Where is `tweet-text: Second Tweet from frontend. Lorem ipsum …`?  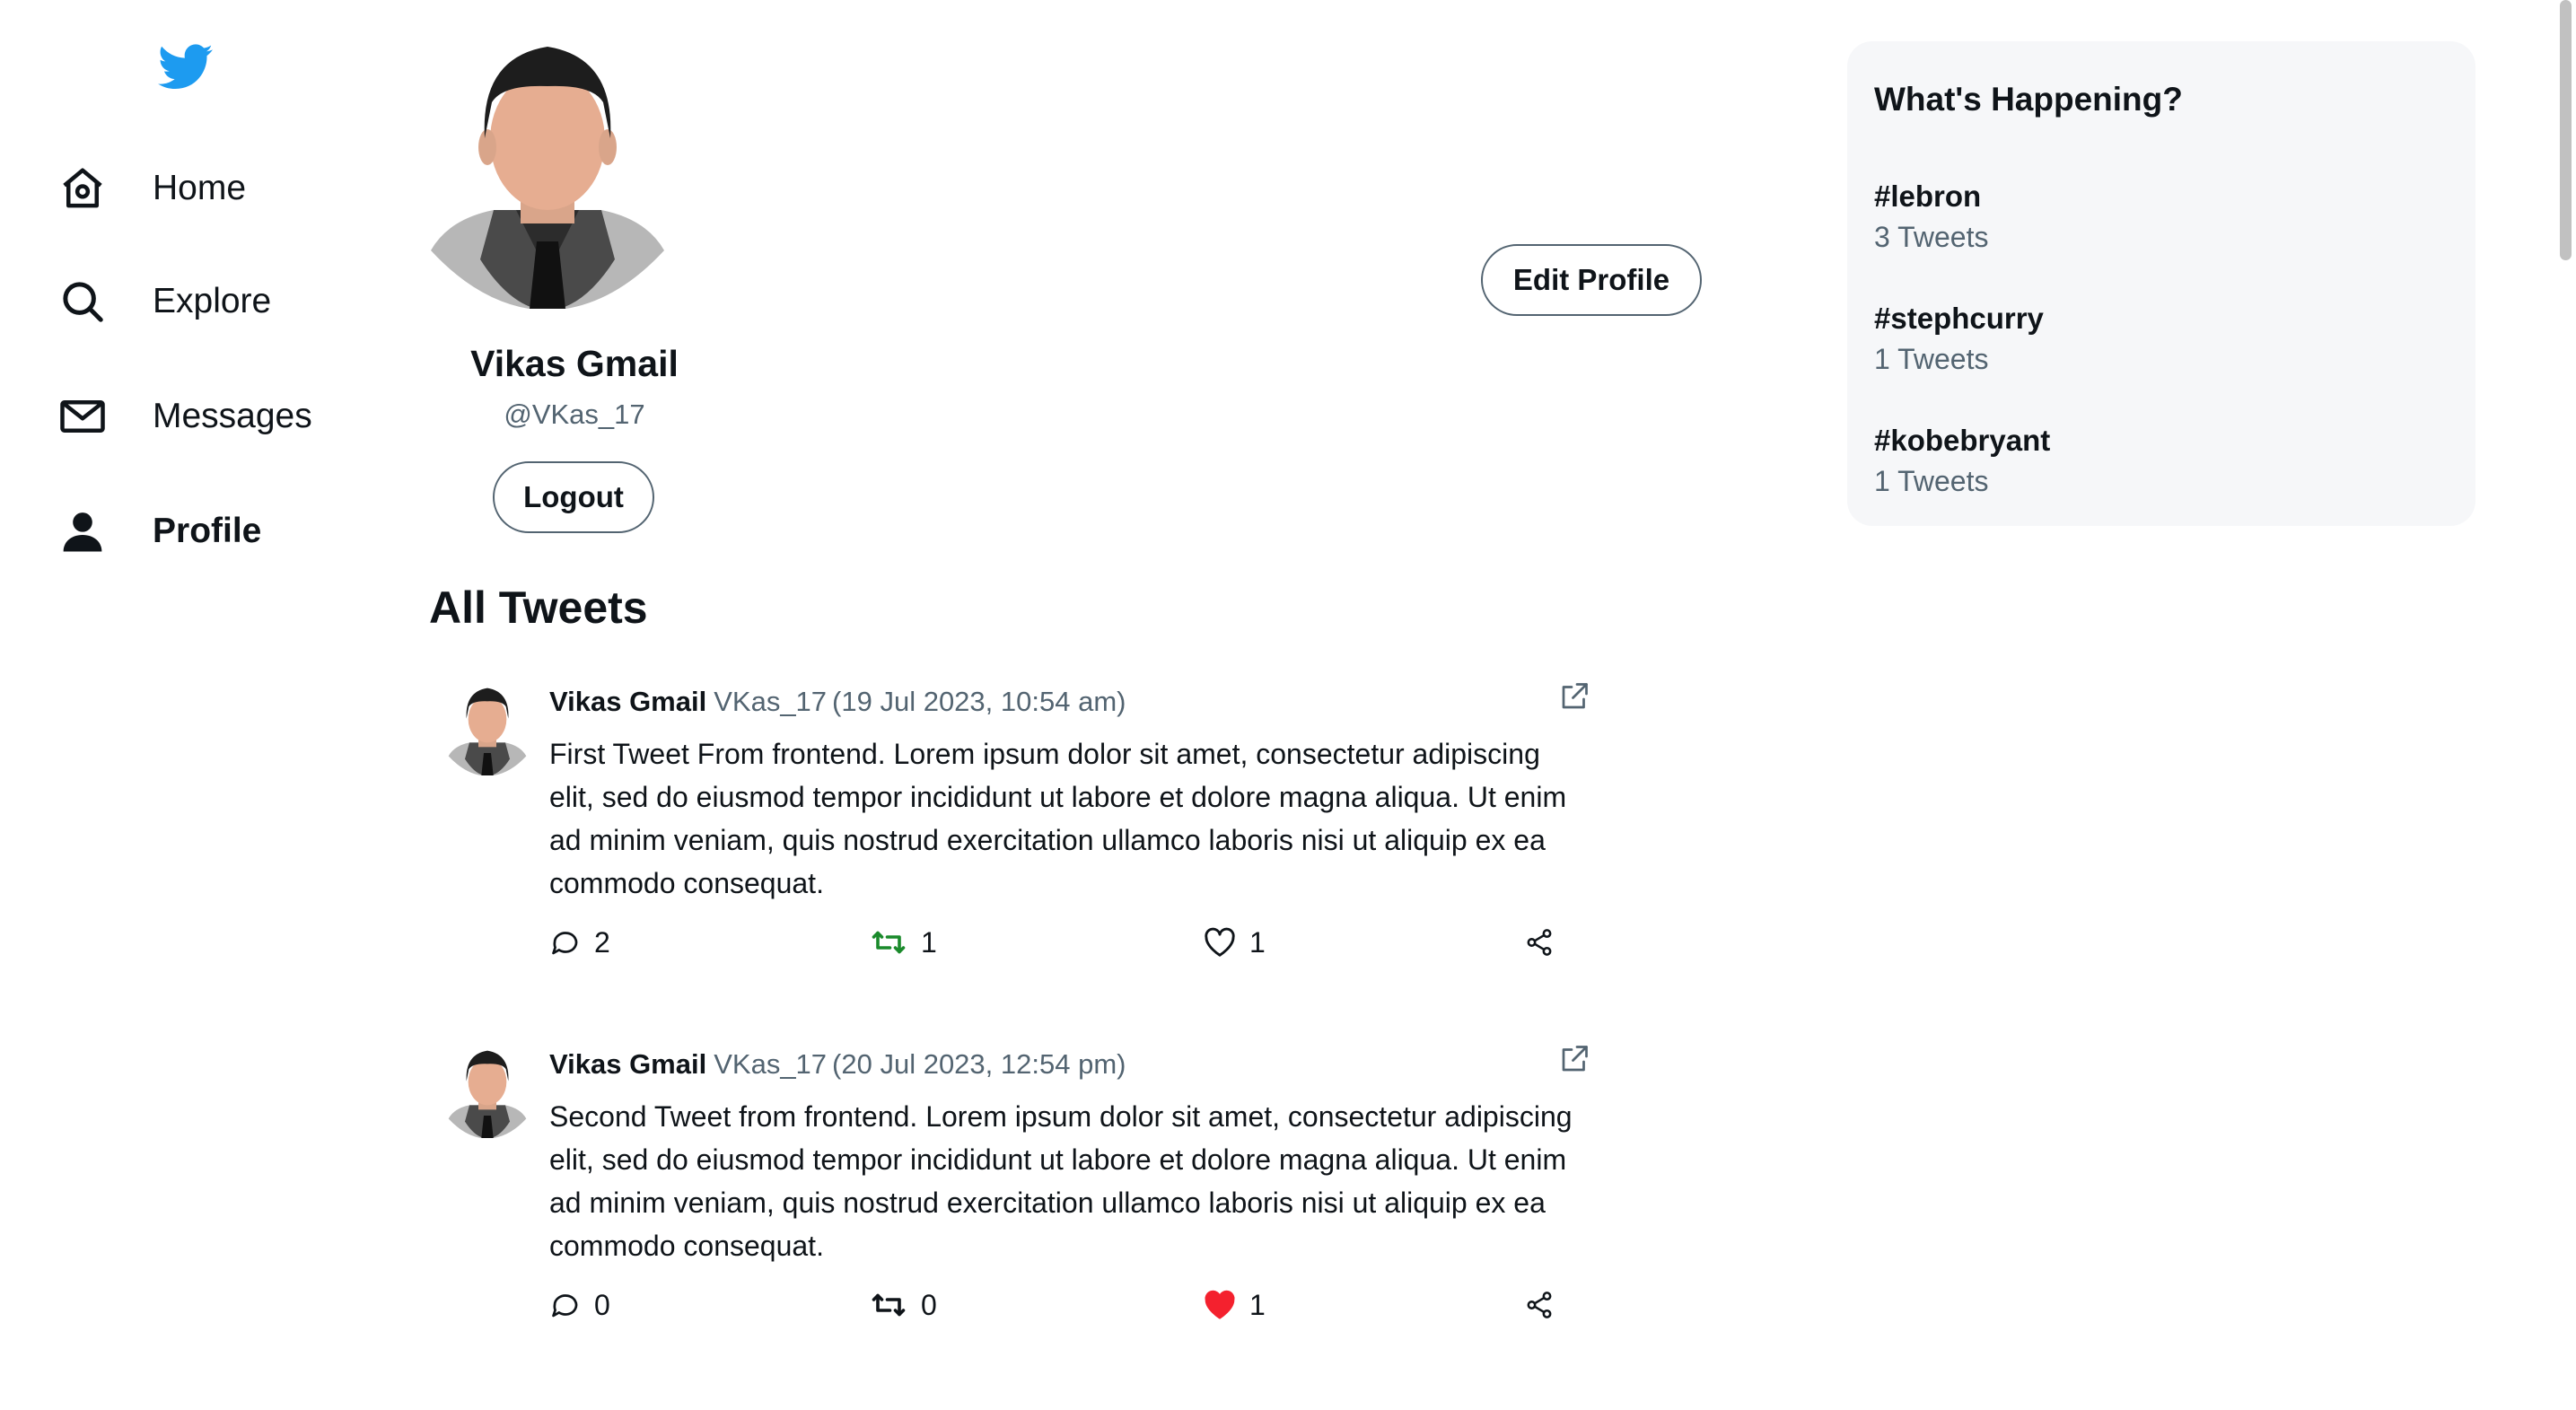 tweet-text: Second Tweet from frontend. Lorem ipsum … is located at coordinates (1061, 1181).